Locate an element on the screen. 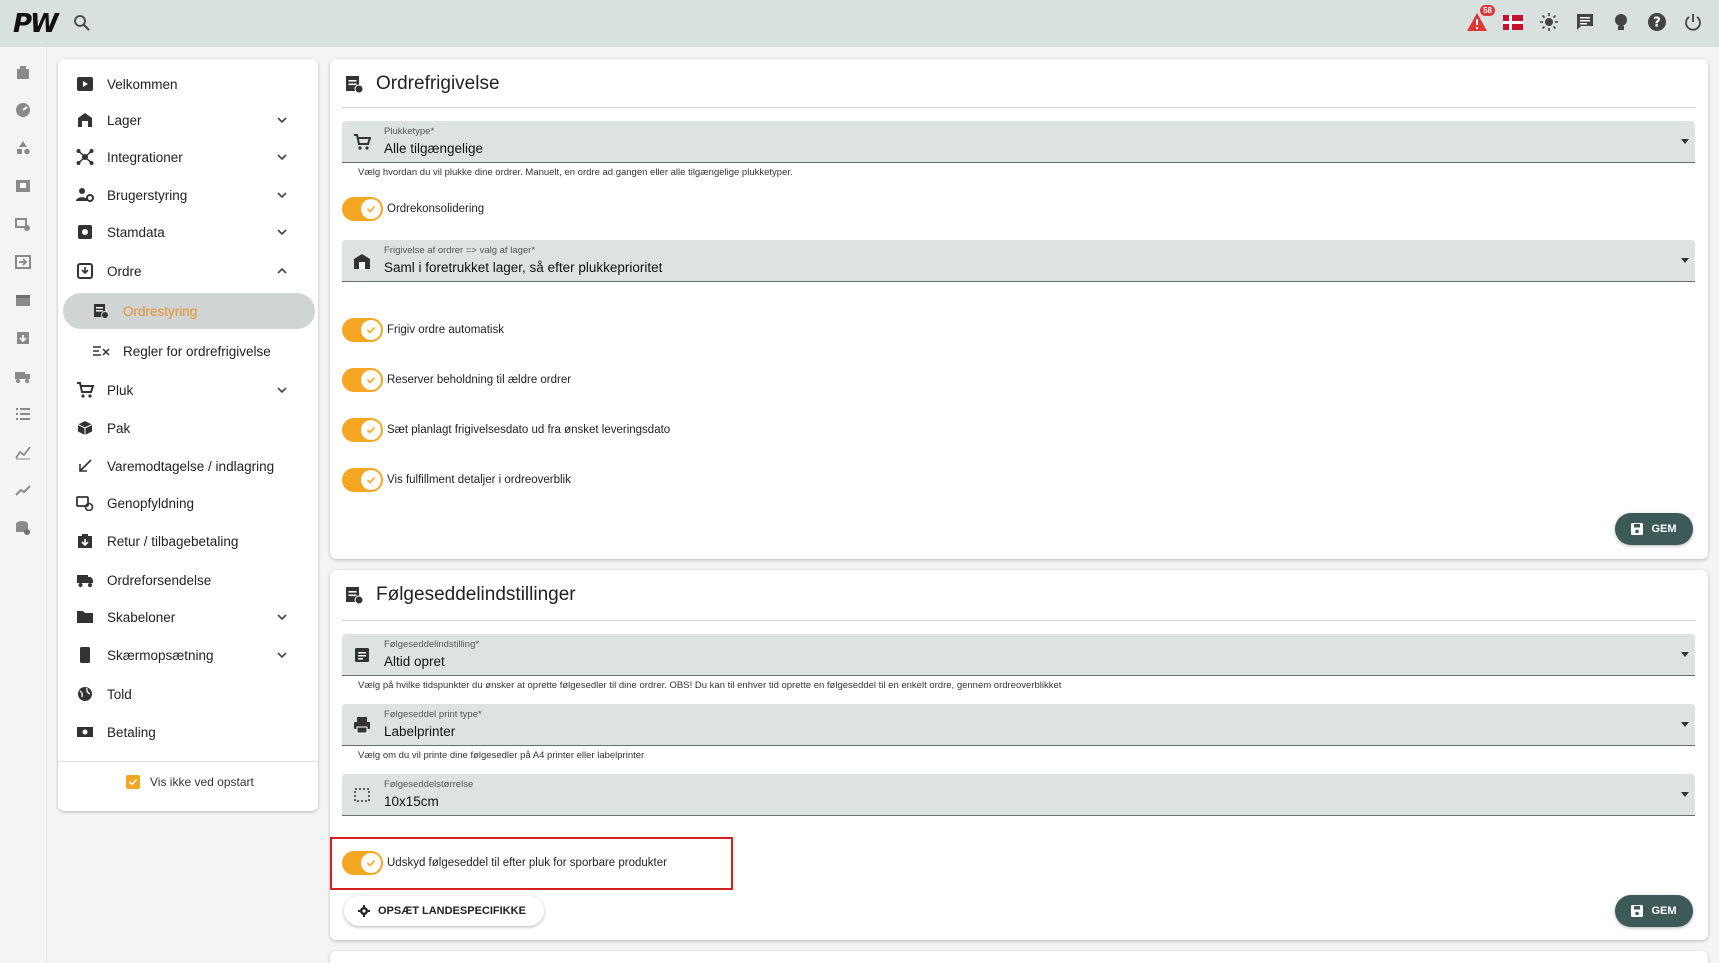 This screenshot has width=1719, height=963. nav-label: Integrationer is located at coordinates (145, 157).